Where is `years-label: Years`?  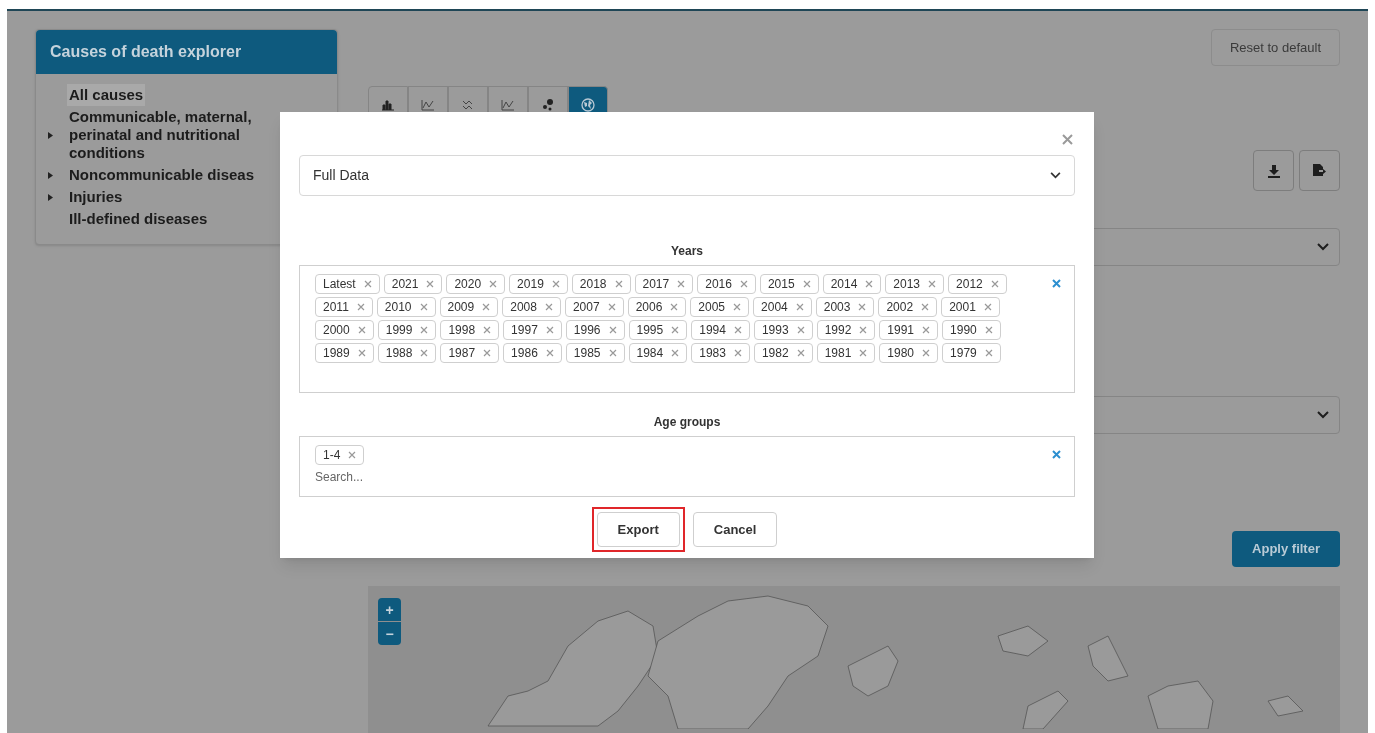
years-label: Years is located at coordinates (686, 251).